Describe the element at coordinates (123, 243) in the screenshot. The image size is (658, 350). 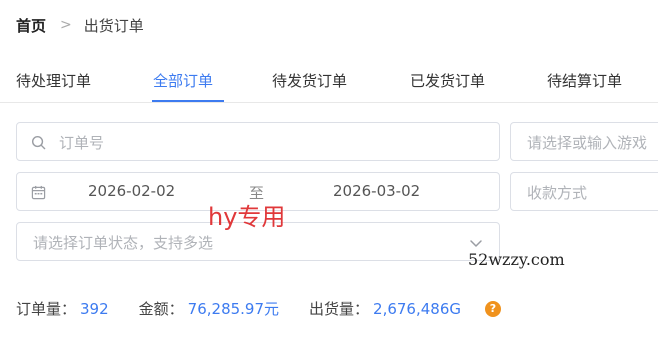
I see `order-status-placeholder: 请选择订单状态，支持多选` at that location.